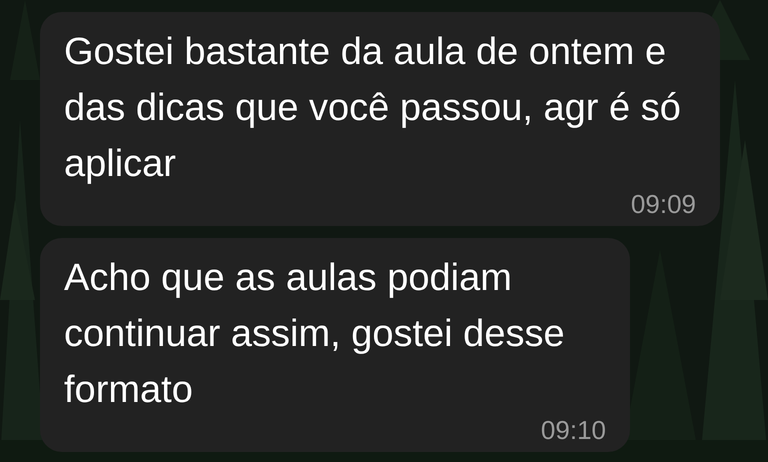 The image size is (768, 462). What do you see at coordinates (663, 204) in the screenshot?
I see `message-time: 09:09` at bounding box center [663, 204].